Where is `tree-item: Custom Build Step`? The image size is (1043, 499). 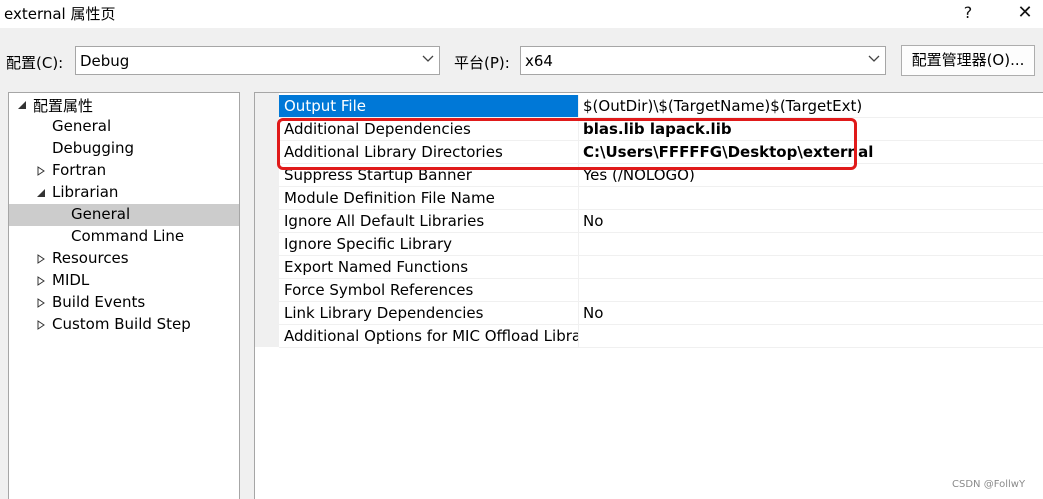 tree-item: Custom Build Step is located at coordinates (124, 325).